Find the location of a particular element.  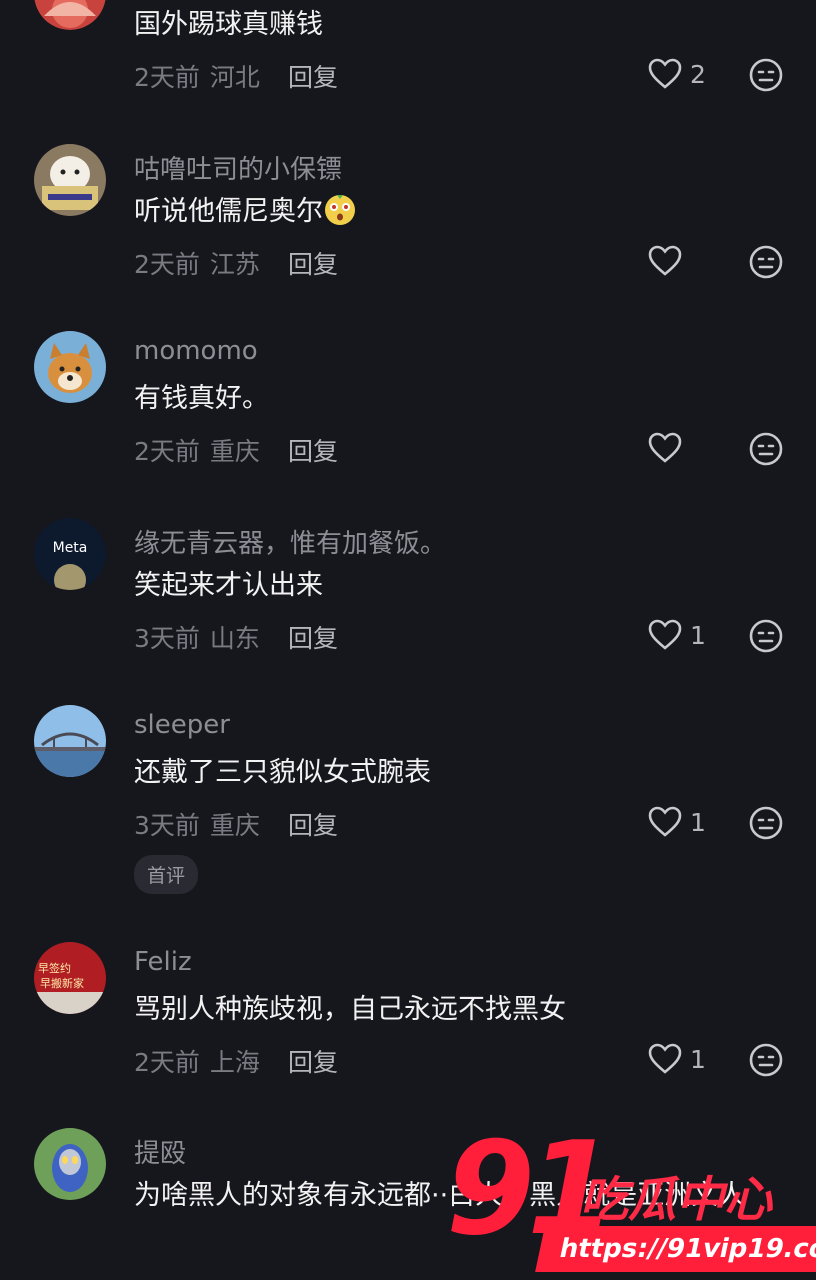

username: Feliz is located at coordinates (163, 962).